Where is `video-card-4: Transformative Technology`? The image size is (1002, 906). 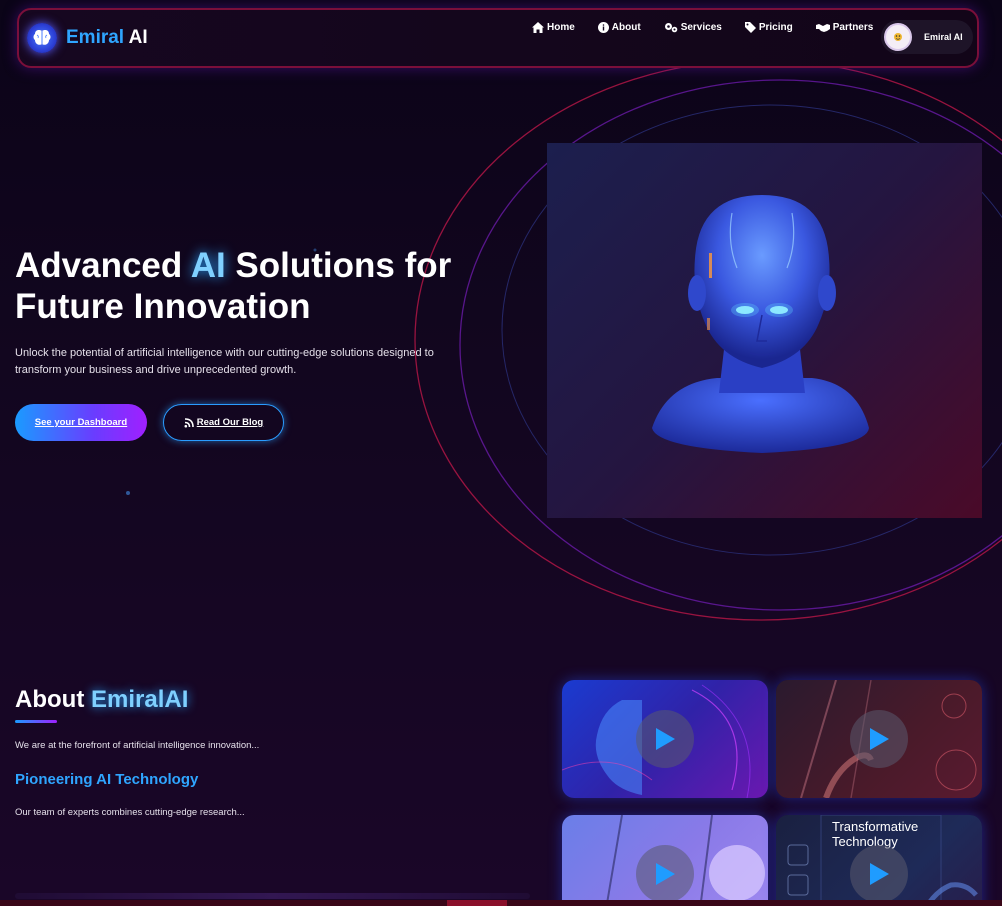
video-card-4: Transformative Technology is located at coordinates (879, 860).